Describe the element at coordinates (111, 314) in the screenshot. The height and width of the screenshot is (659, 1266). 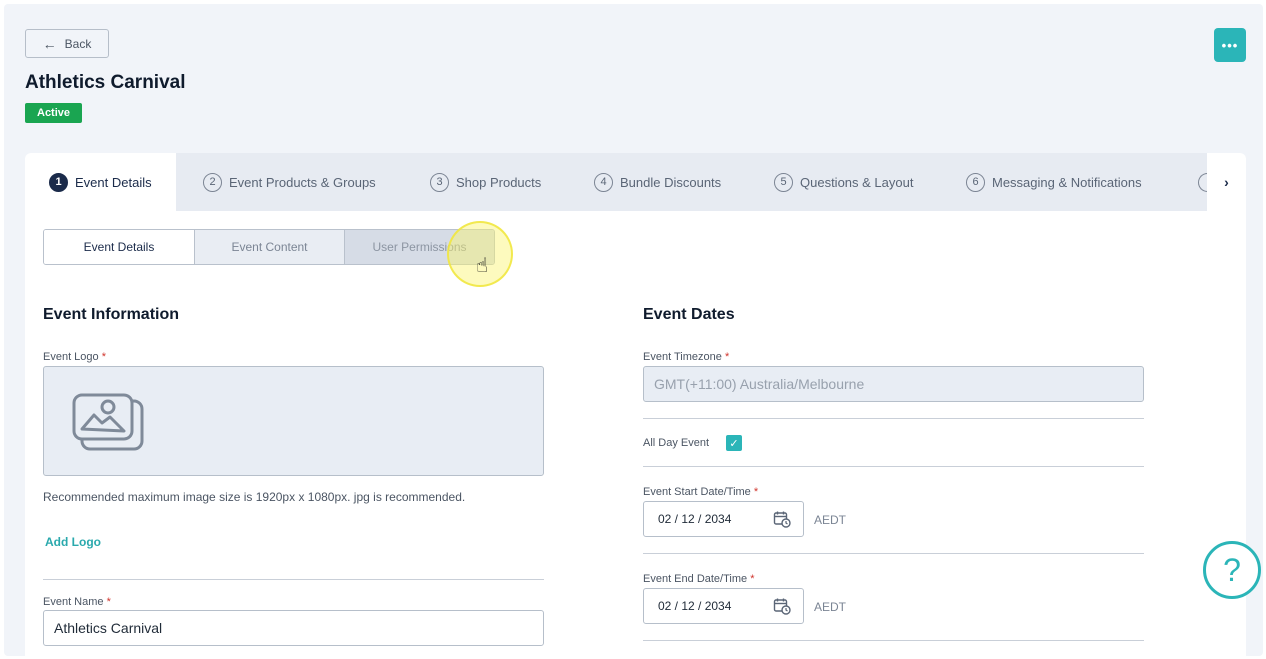
I see `event-information-title: Event Information` at that location.